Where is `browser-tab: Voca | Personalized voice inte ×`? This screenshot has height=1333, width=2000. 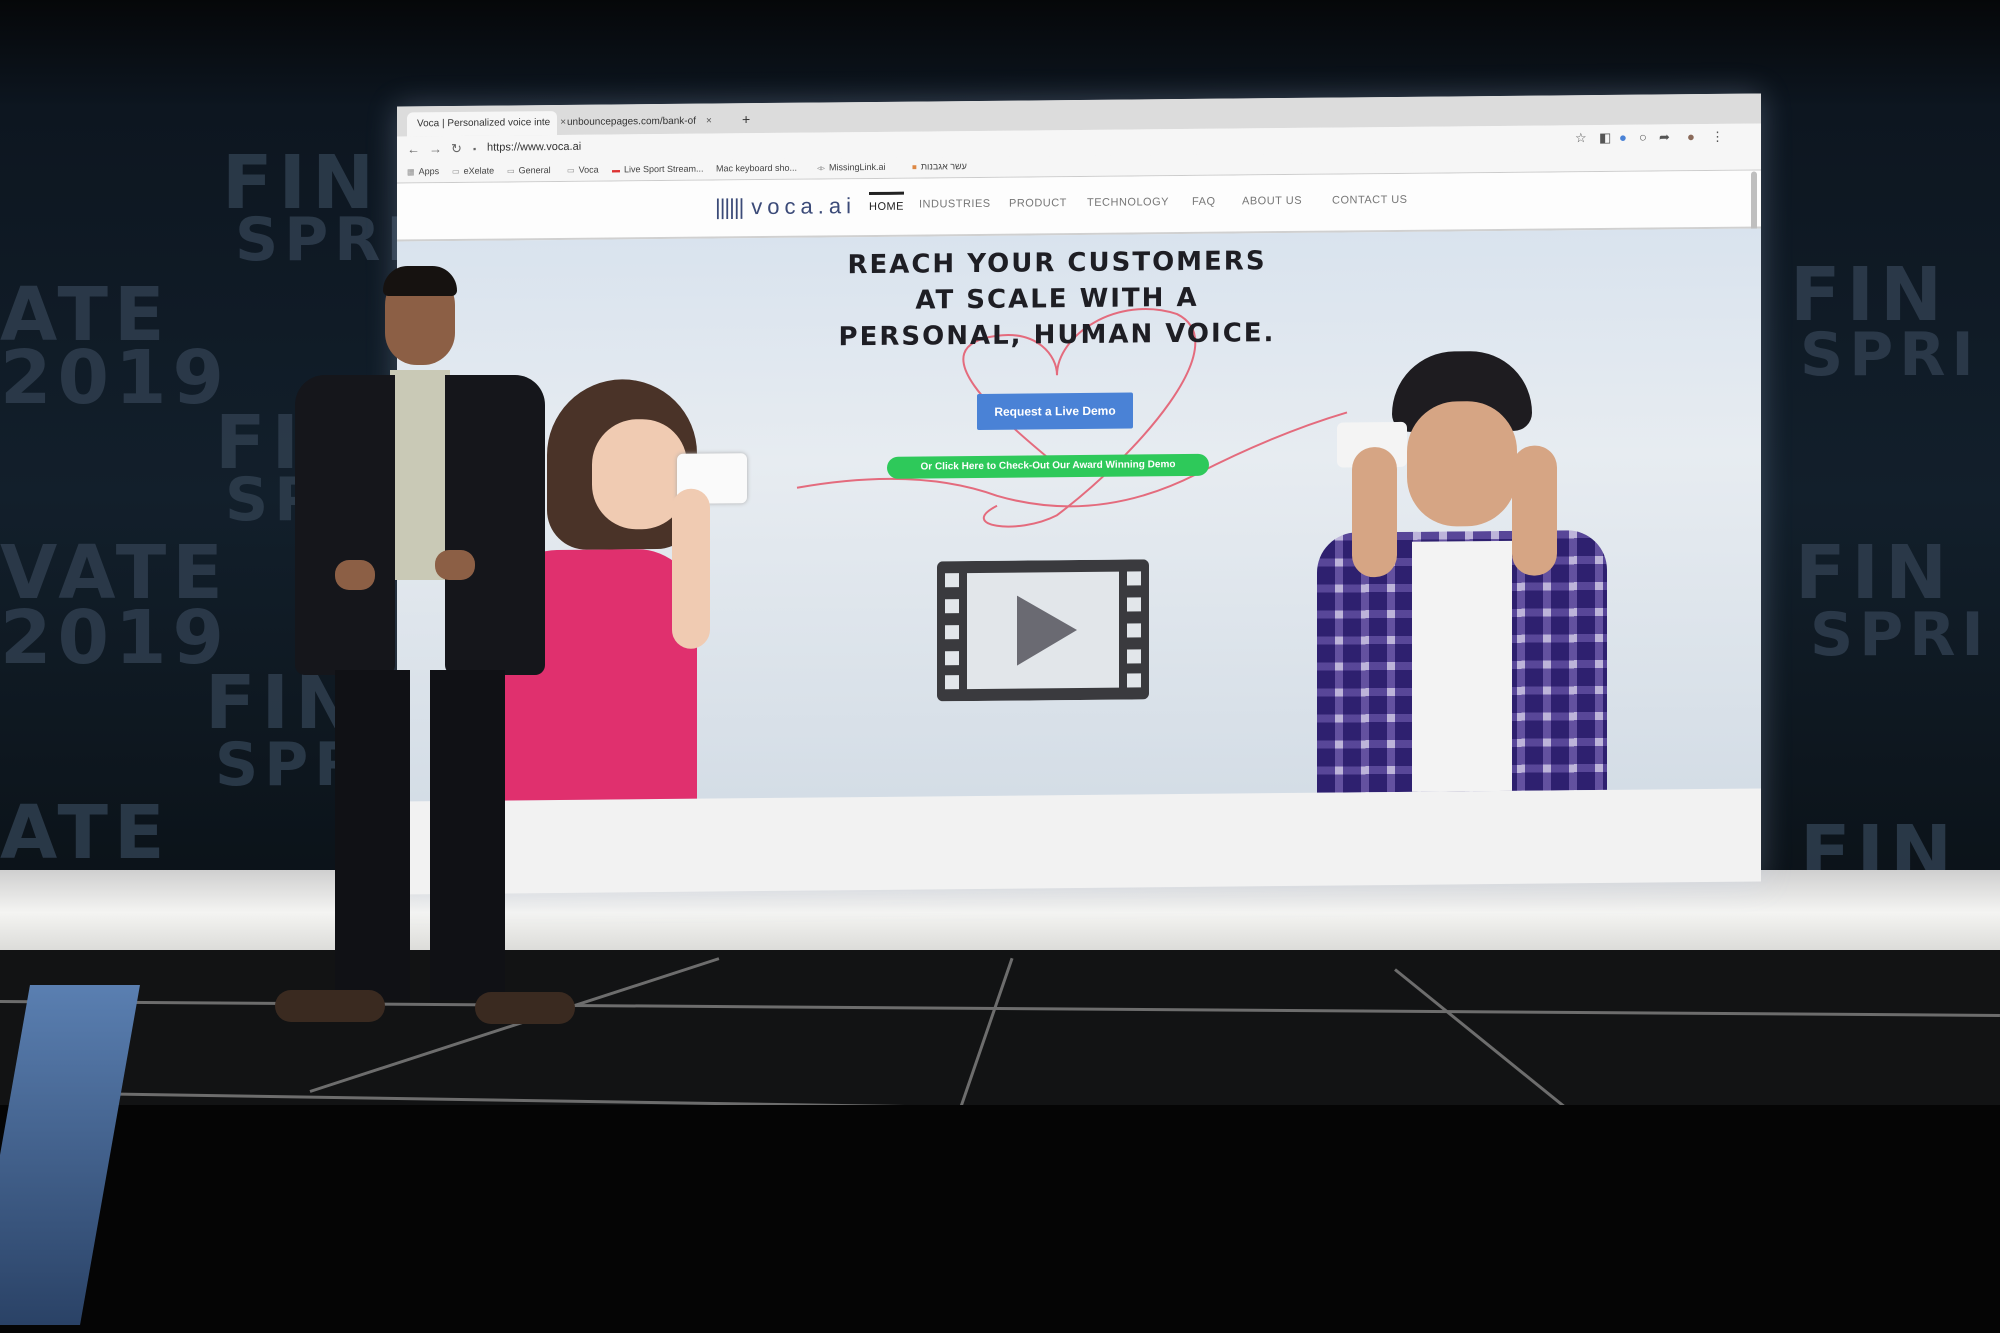
browser-tab: Voca | Personalized voice inte × is located at coordinates (486, 124).